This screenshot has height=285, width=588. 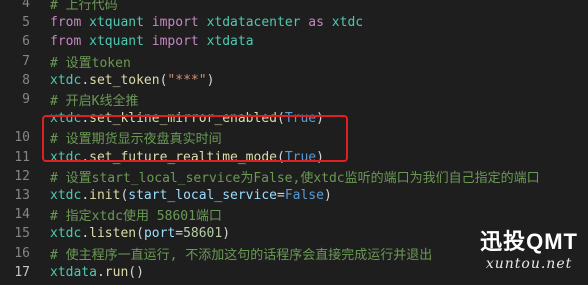 What do you see at coordinates (187, 80) in the screenshot?
I see `code-token: "***"` at bounding box center [187, 80].